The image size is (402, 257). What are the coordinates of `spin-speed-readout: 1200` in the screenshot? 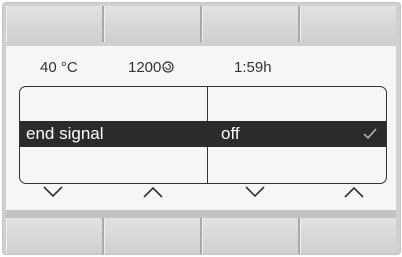 It's located at (151, 67).